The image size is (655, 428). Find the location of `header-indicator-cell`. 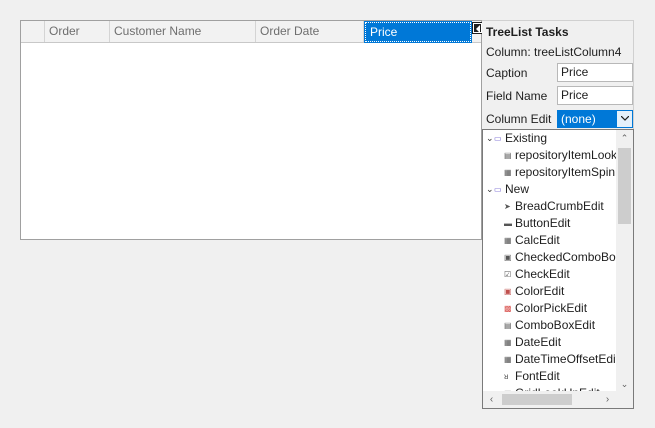

header-indicator-cell is located at coordinates (33, 31).